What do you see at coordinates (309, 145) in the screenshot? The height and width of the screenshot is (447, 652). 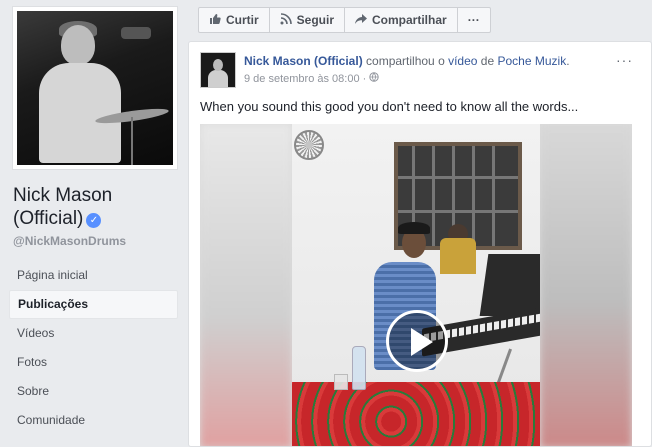 I see `fan-icon` at bounding box center [309, 145].